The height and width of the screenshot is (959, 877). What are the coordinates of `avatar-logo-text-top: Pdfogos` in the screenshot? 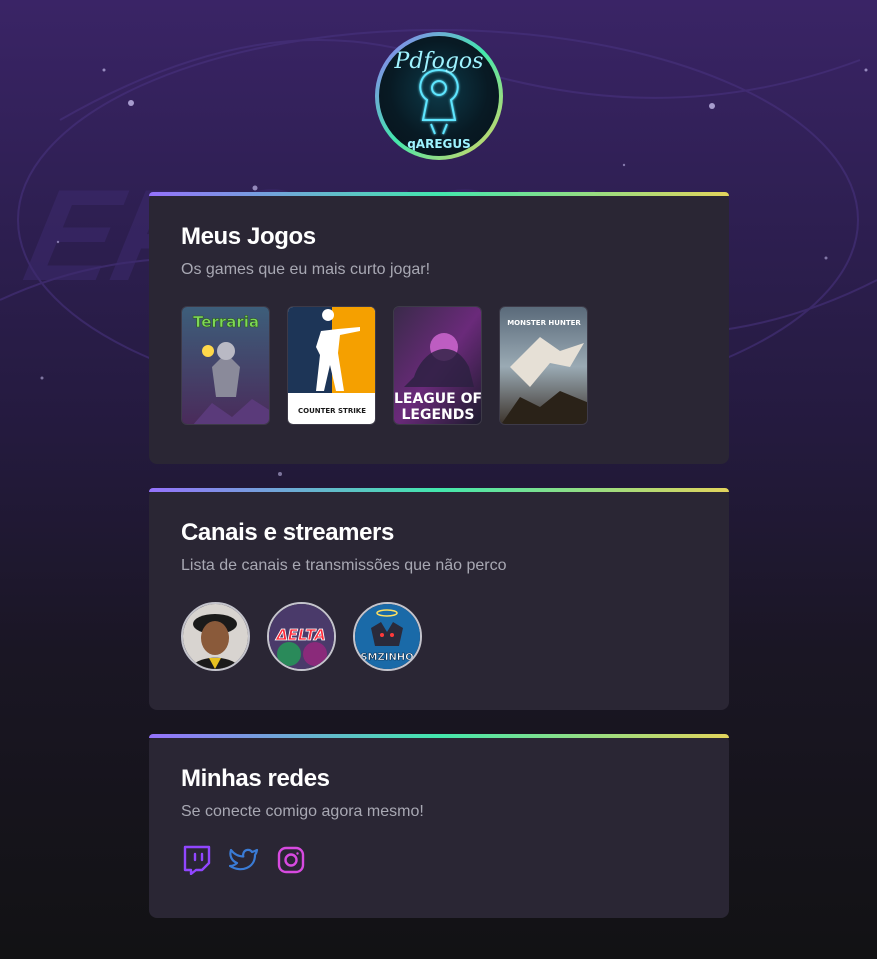 It's located at (439, 61).